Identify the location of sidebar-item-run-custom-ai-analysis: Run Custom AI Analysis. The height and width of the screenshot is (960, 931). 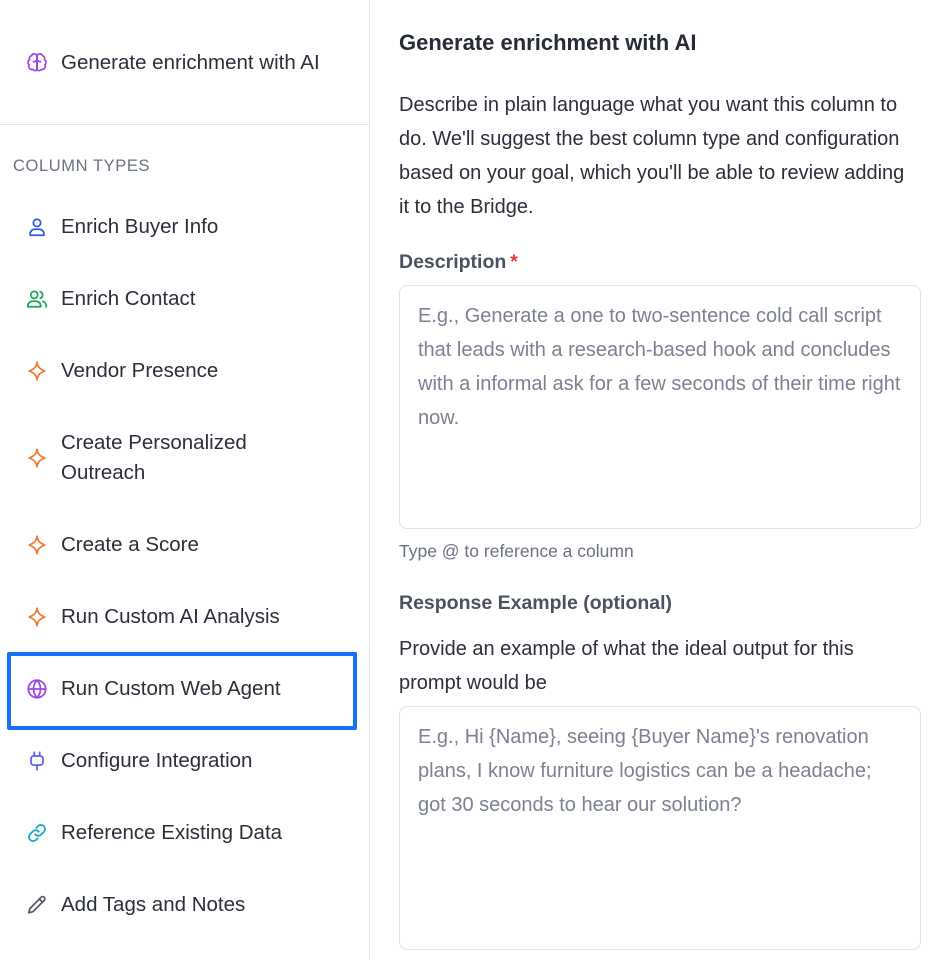
(189, 617).